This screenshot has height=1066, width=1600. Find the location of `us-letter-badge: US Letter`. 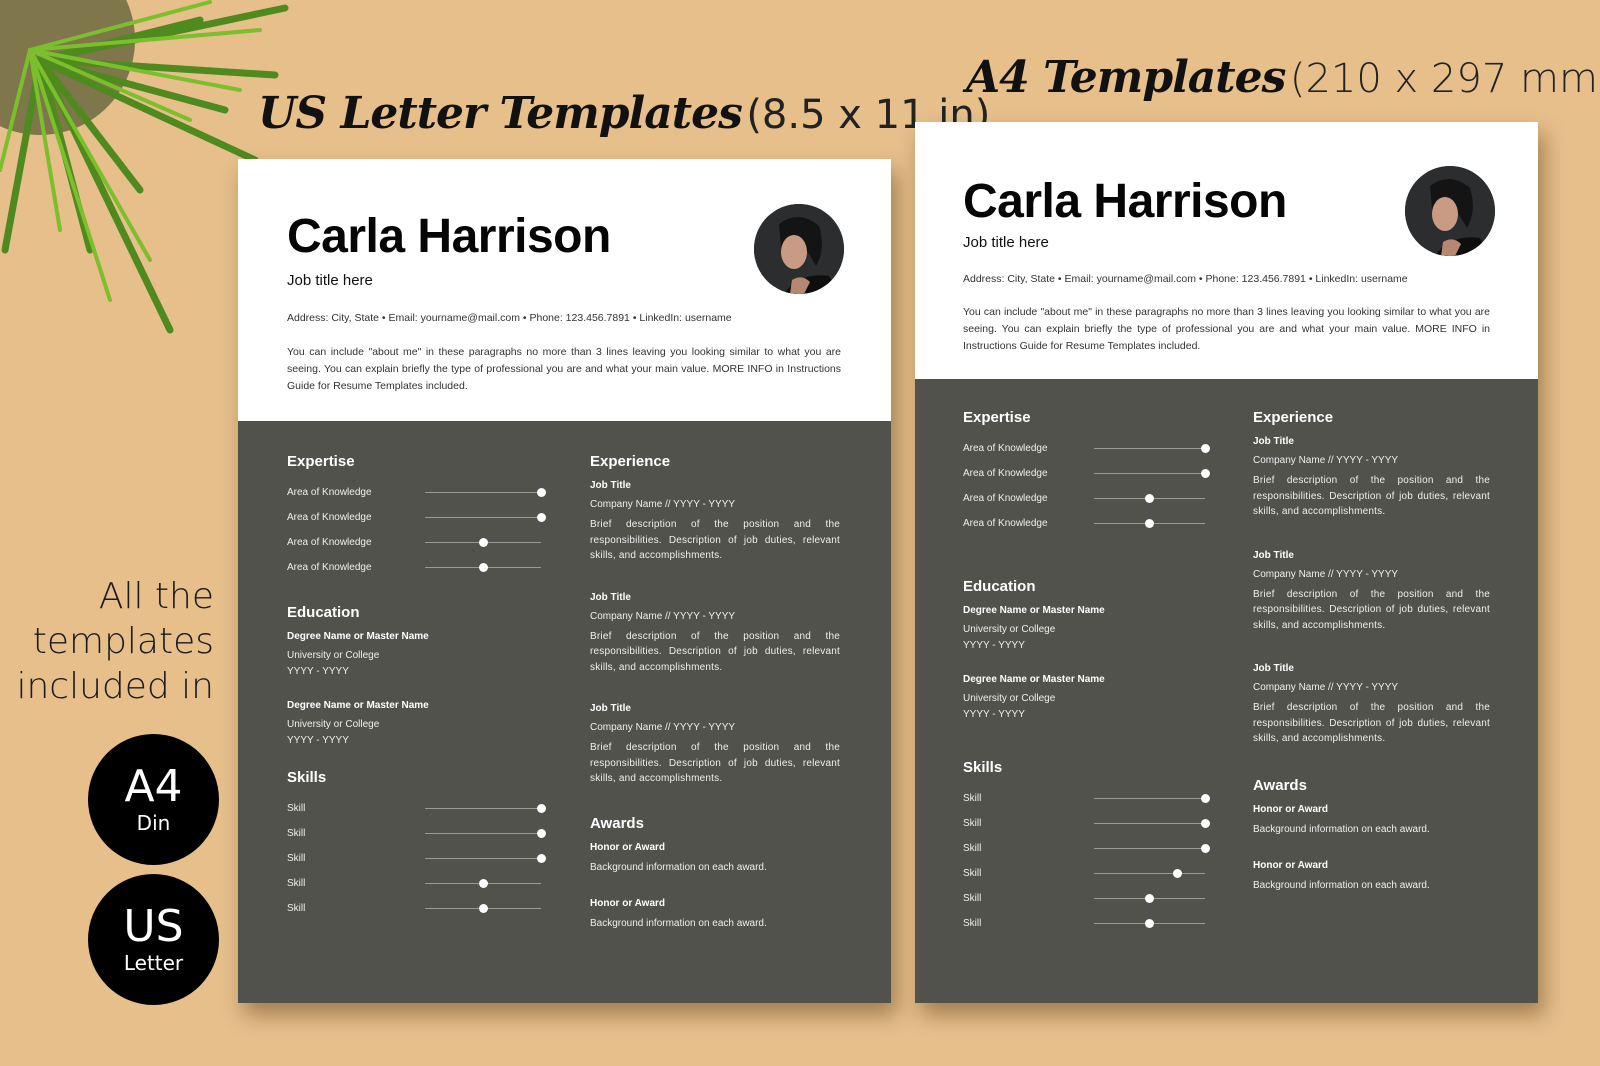

us-letter-badge: US Letter is located at coordinates (153, 939).